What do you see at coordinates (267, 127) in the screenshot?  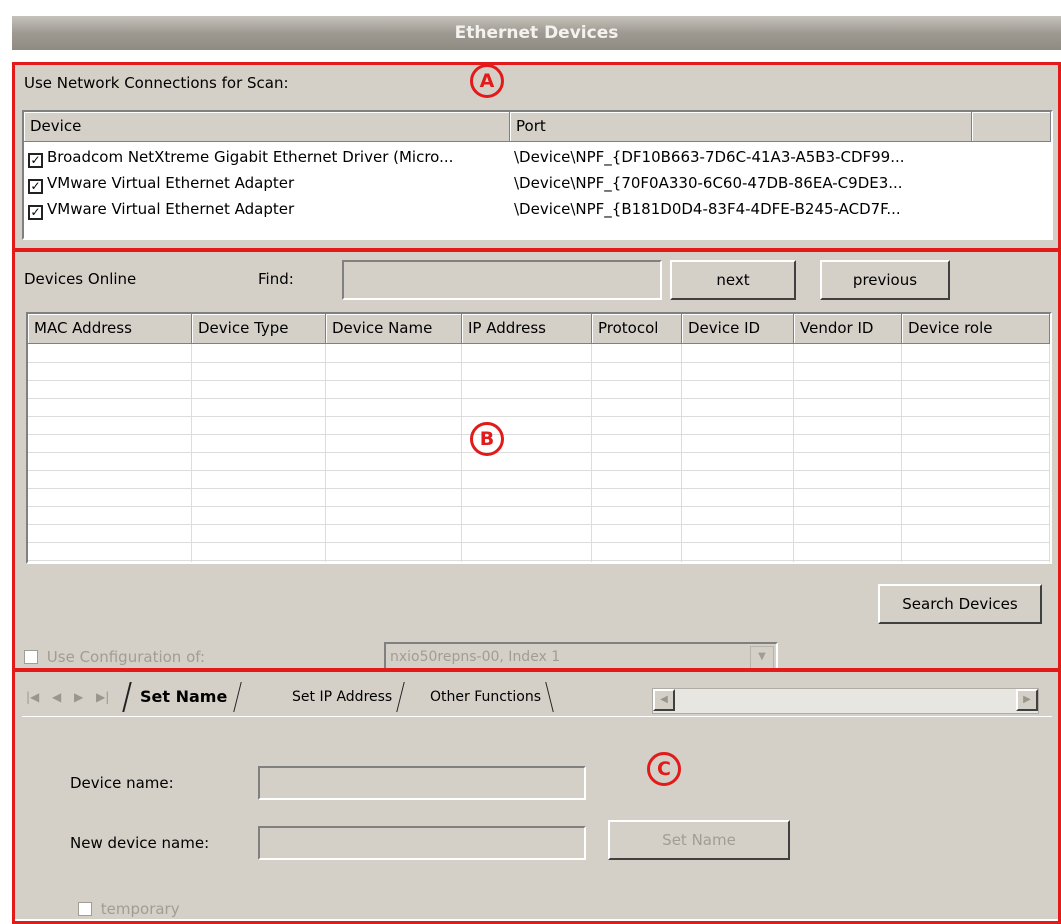 I see `column-header-device: Device` at bounding box center [267, 127].